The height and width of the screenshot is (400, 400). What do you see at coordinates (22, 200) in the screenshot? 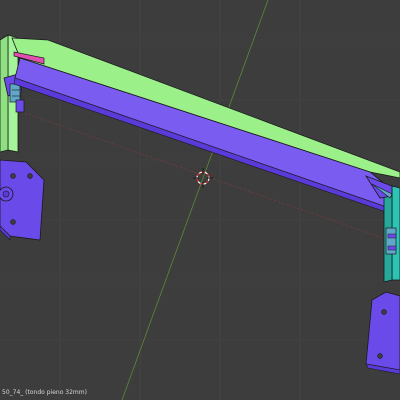
I see `left-base-plate` at bounding box center [22, 200].